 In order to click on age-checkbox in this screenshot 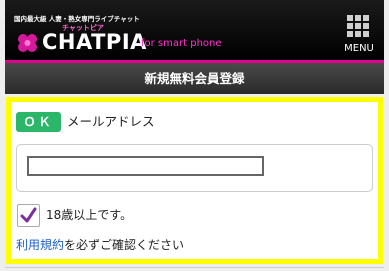, I will do `click(28, 215)`.